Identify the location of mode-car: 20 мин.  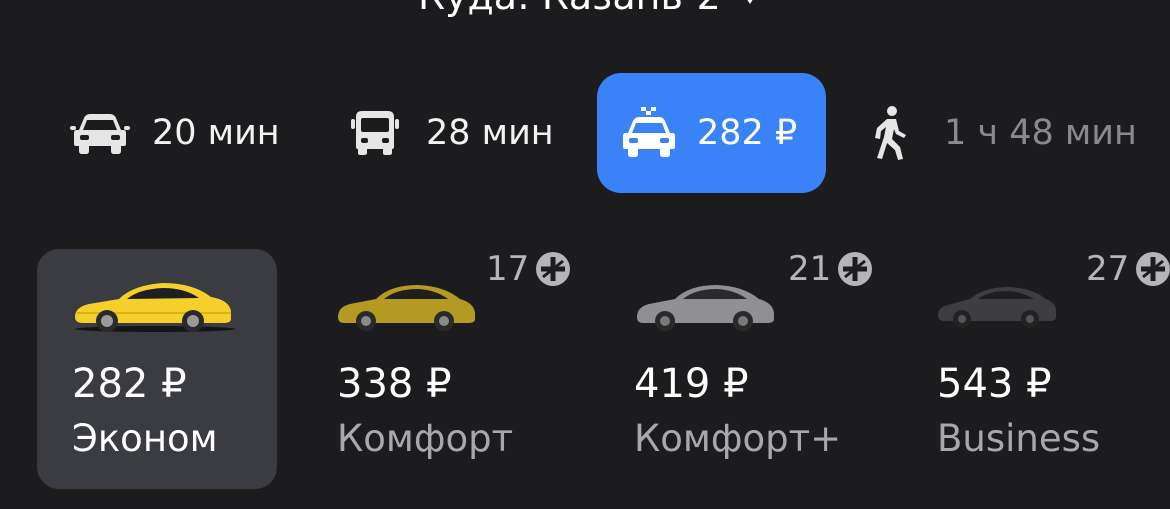
(175, 133).